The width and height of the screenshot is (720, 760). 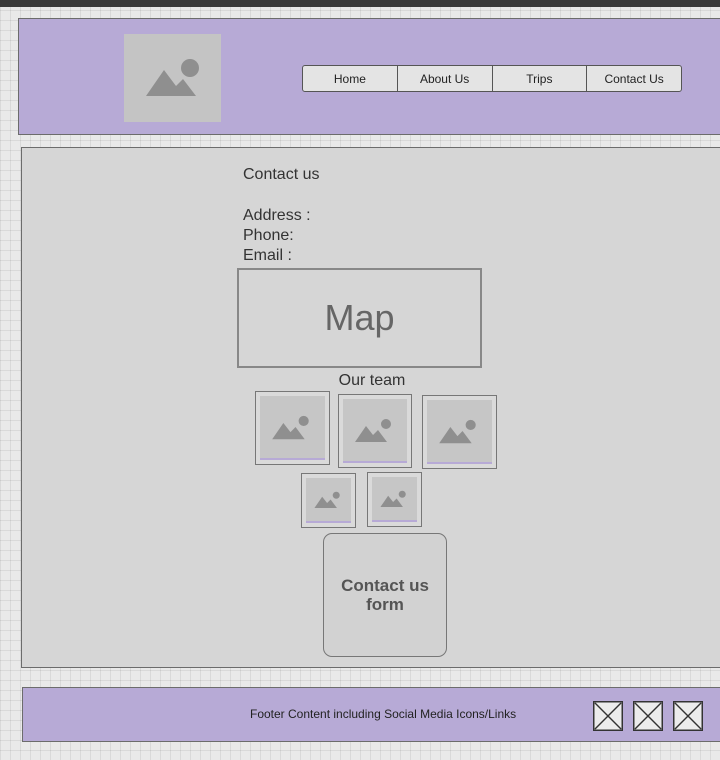 I want to click on team-title: Our team, so click(x=372, y=380).